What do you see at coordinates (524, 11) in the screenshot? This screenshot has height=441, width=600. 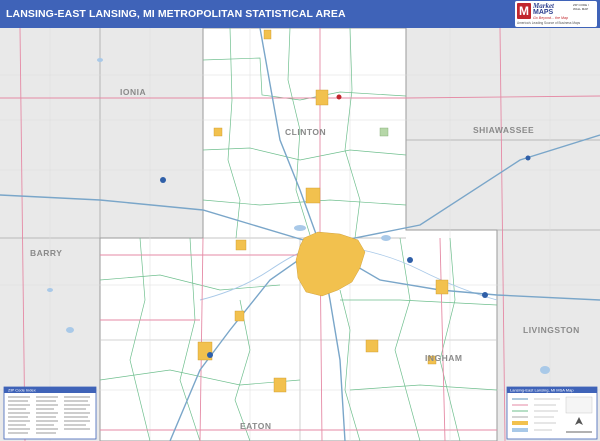 I see `logo-mark-icon: M` at bounding box center [524, 11].